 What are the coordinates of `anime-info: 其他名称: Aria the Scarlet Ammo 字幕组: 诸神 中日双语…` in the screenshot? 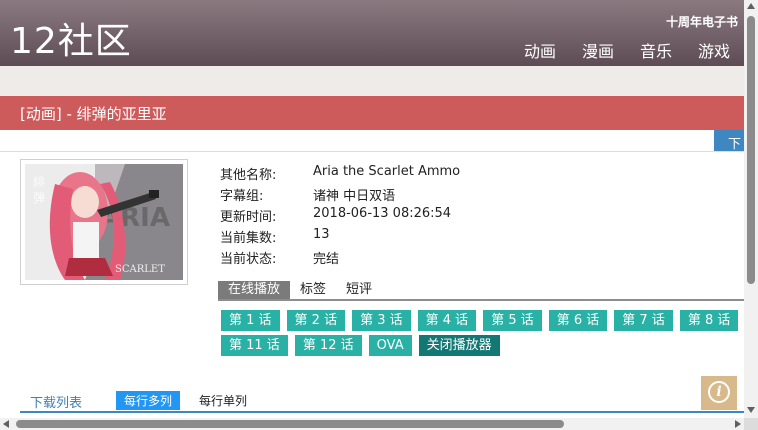 It's located at (340, 216).